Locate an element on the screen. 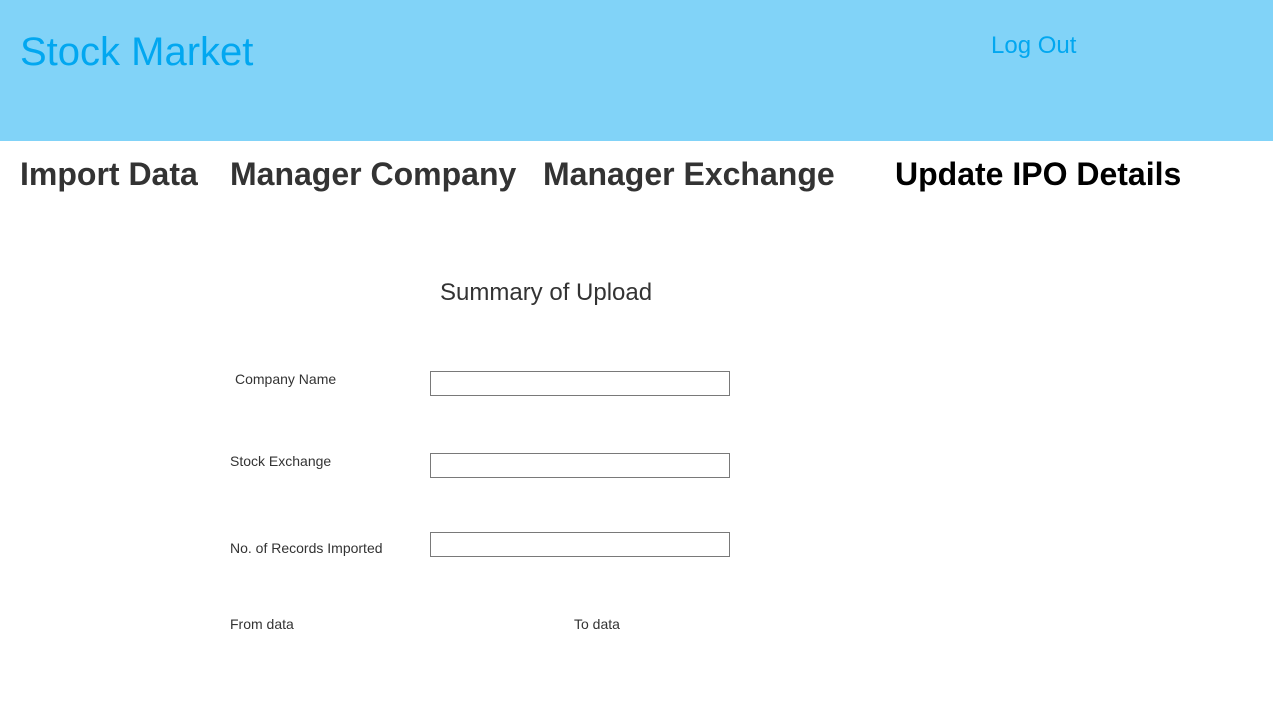  nav-import-data: Import Data is located at coordinates (109, 174).